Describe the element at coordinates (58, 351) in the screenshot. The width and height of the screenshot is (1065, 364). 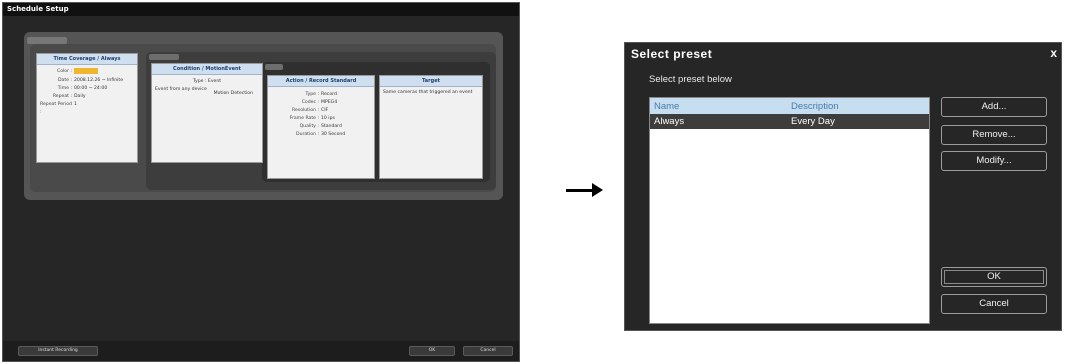
I see `instant-recording-button: Instant Recording` at that location.